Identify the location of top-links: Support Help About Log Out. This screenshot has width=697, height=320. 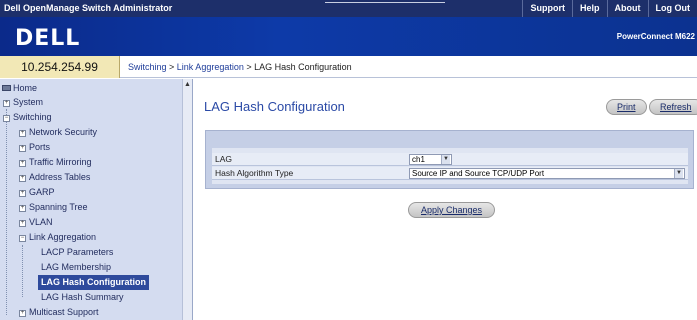
(609, 8).